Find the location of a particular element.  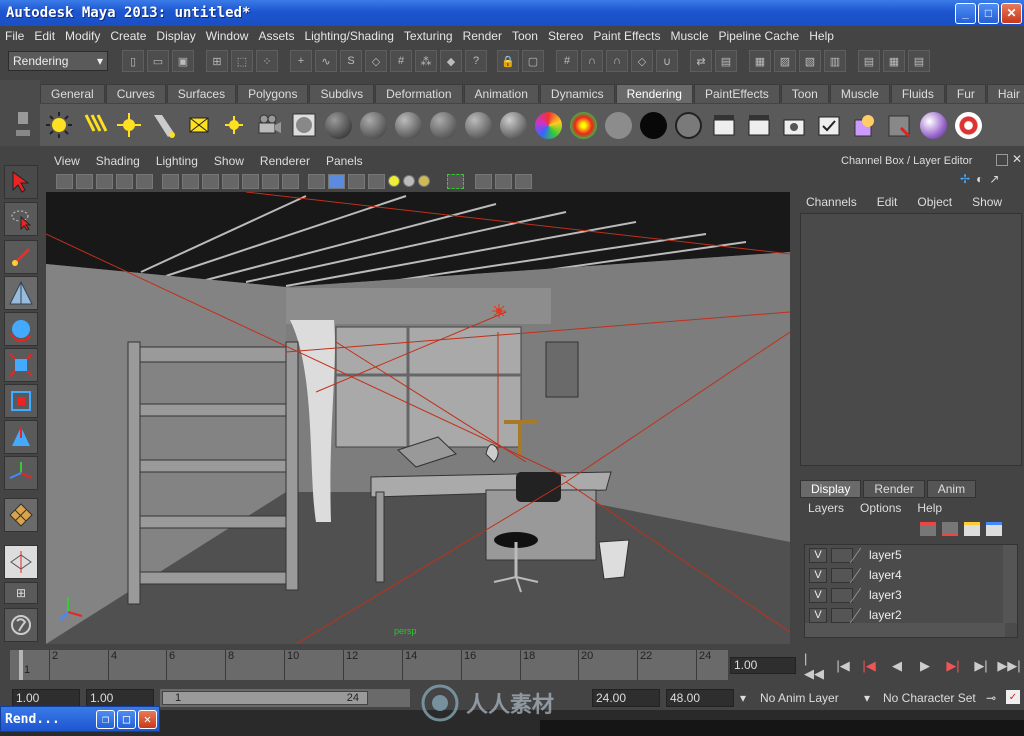

anisotropic-shader-ball-icon is located at coordinates (373, 125).